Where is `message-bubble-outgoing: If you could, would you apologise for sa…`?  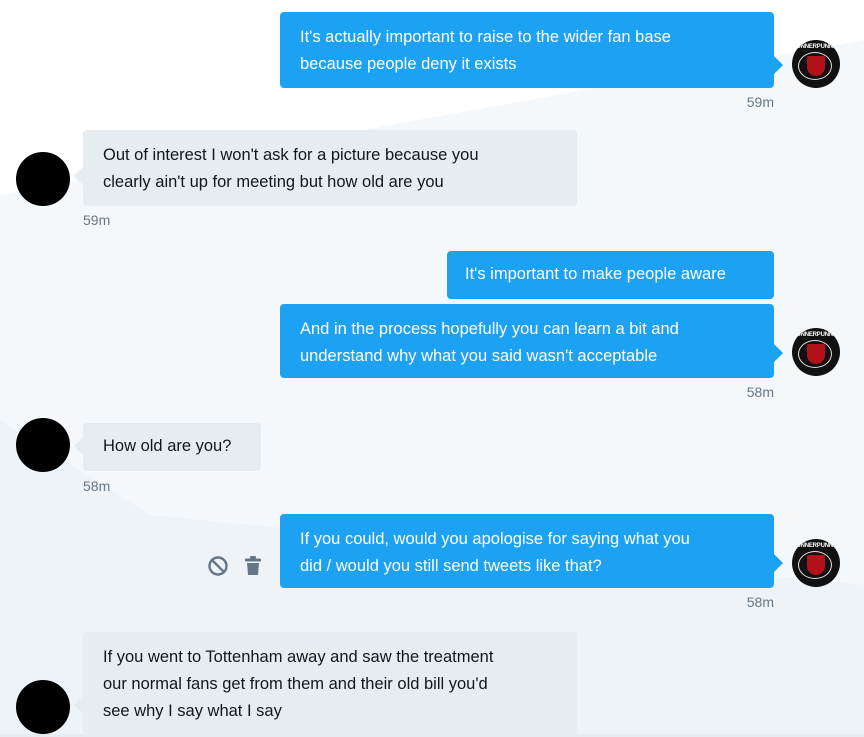 message-bubble-outgoing: If you could, would you apologise for sa… is located at coordinates (527, 551).